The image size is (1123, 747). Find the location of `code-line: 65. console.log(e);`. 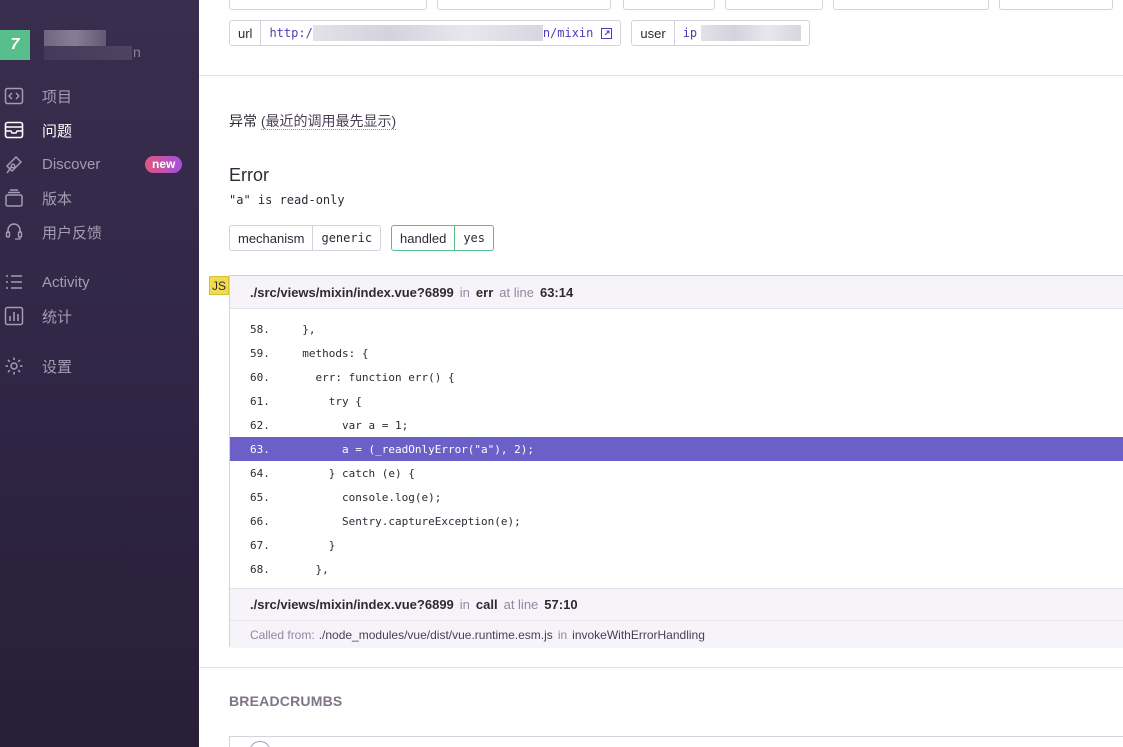

code-line: 65. console.log(e); is located at coordinates (346, 497).